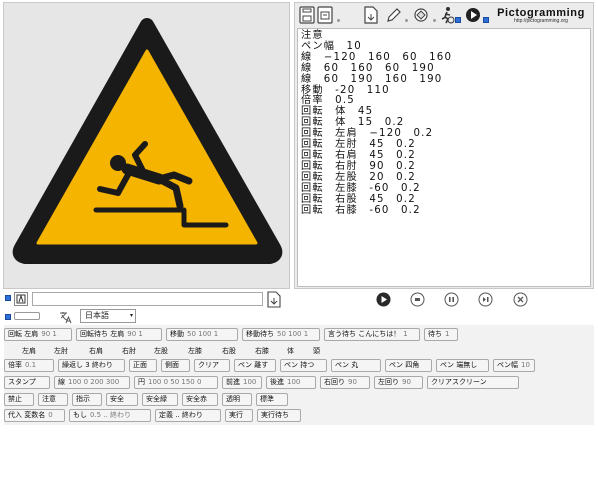  I want to click on eraser-icon, so click(421, 15).